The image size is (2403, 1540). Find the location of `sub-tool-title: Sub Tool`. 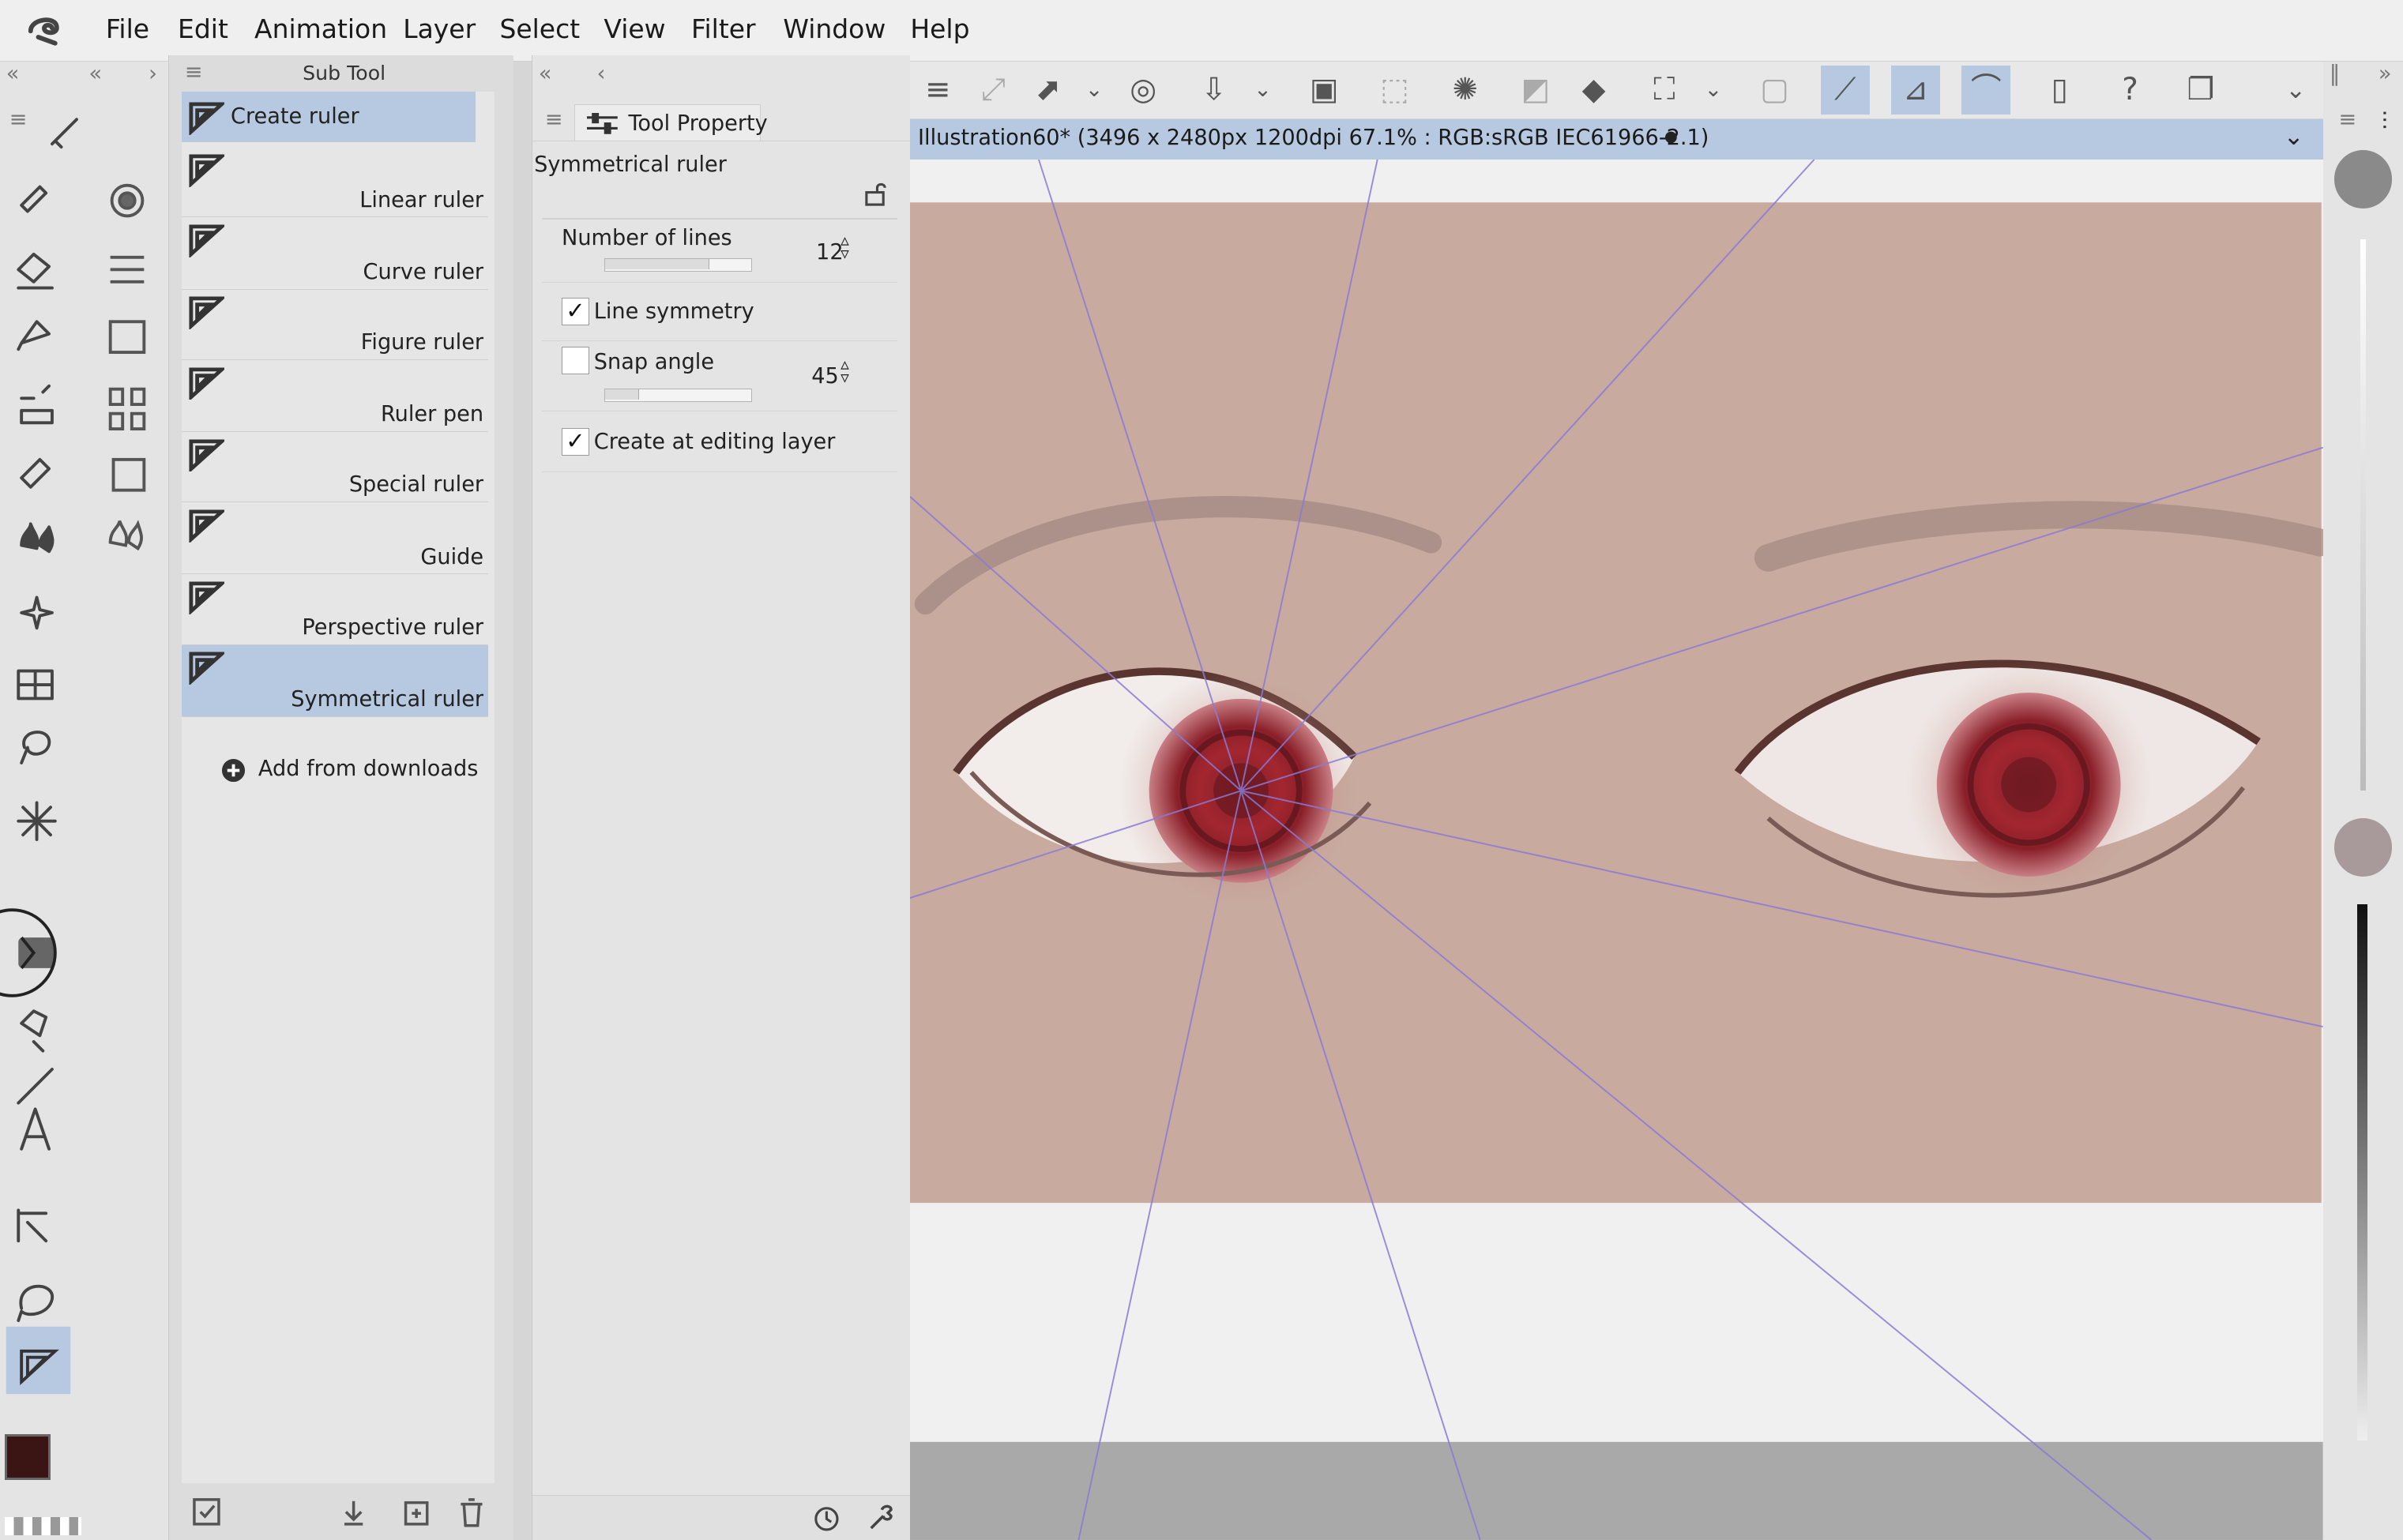

sub-tool-title: Sub Tool is located at coordinates (344, 73).